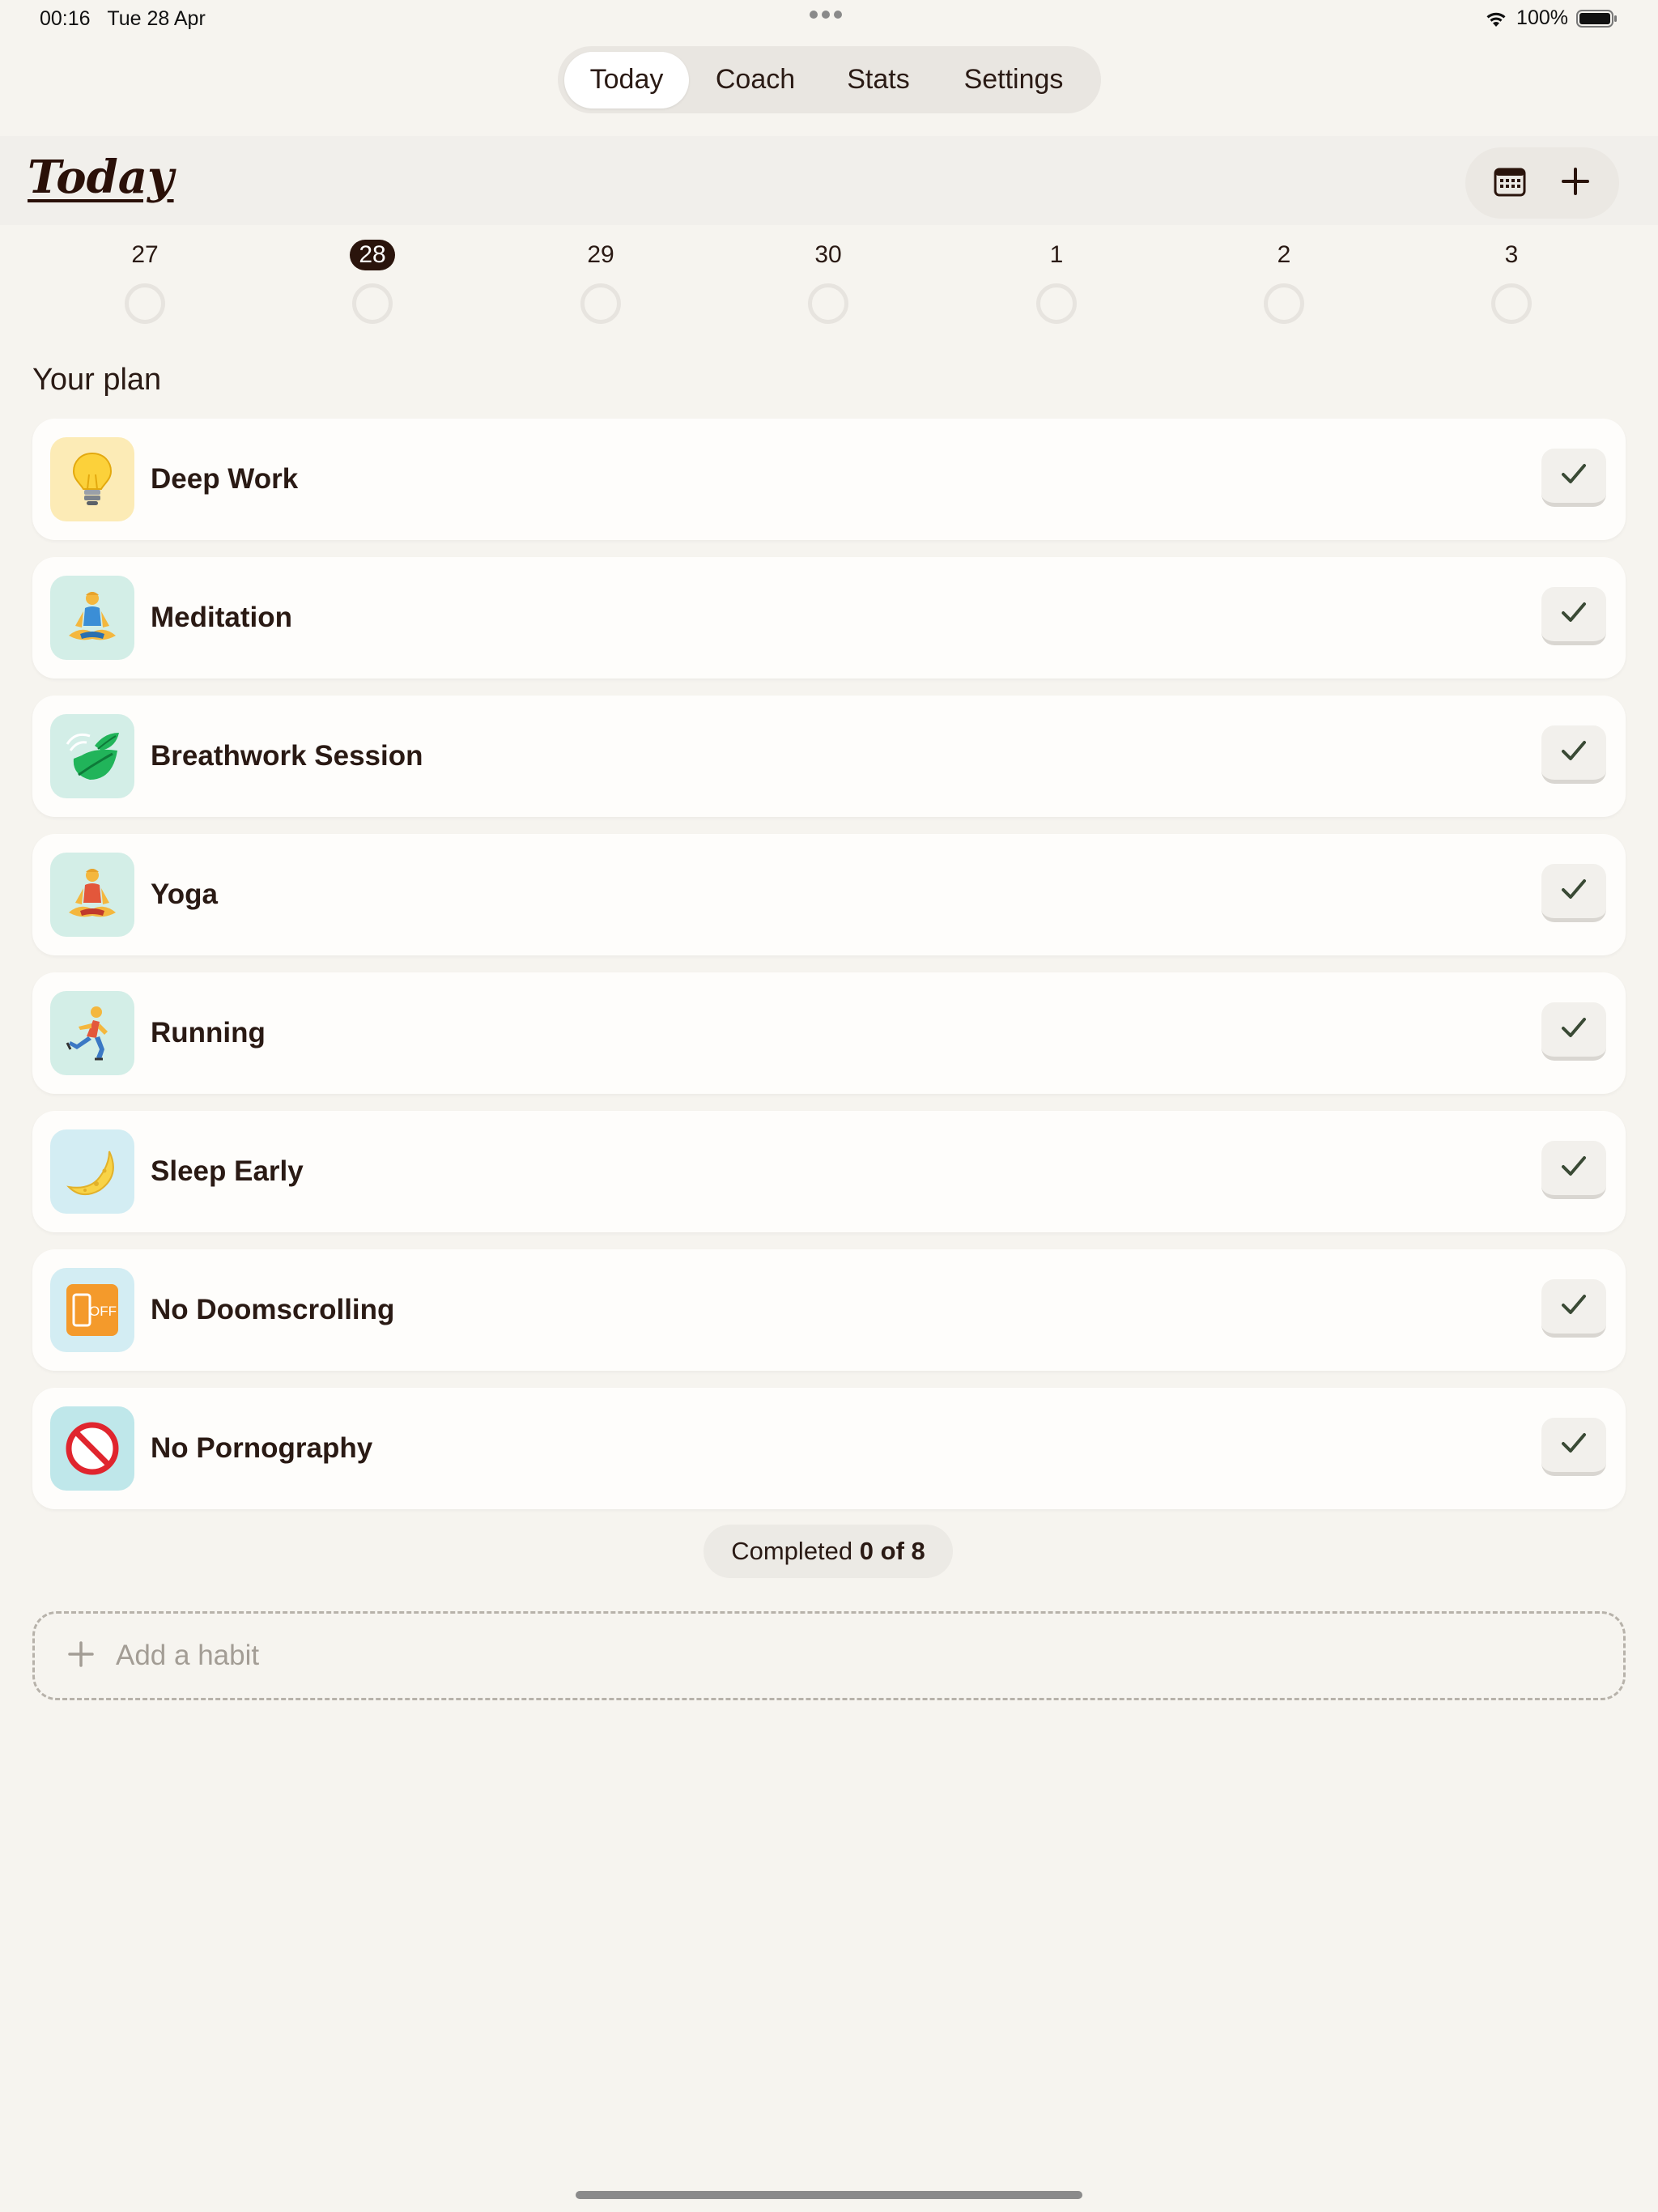  Describe the element at coordinates (92, 1448) in the screenshot. I see `prohibited-icon` at that location.